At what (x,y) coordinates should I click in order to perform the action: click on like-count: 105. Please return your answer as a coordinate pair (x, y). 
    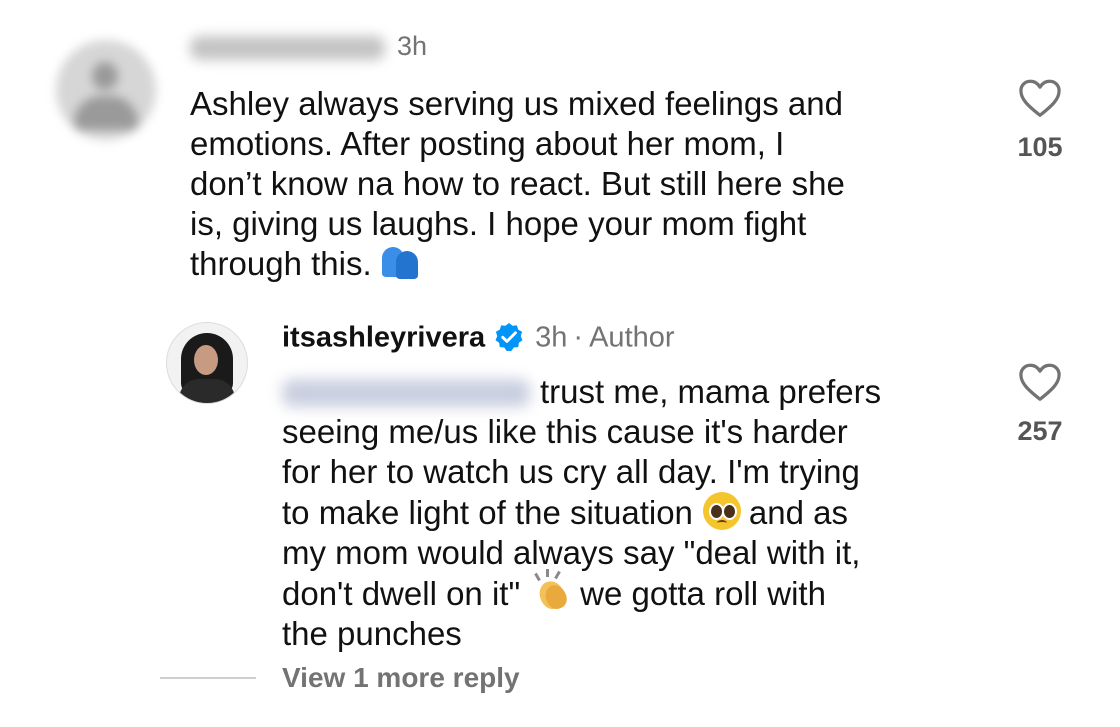
    Looking at the image, I should click on (1040, 147).